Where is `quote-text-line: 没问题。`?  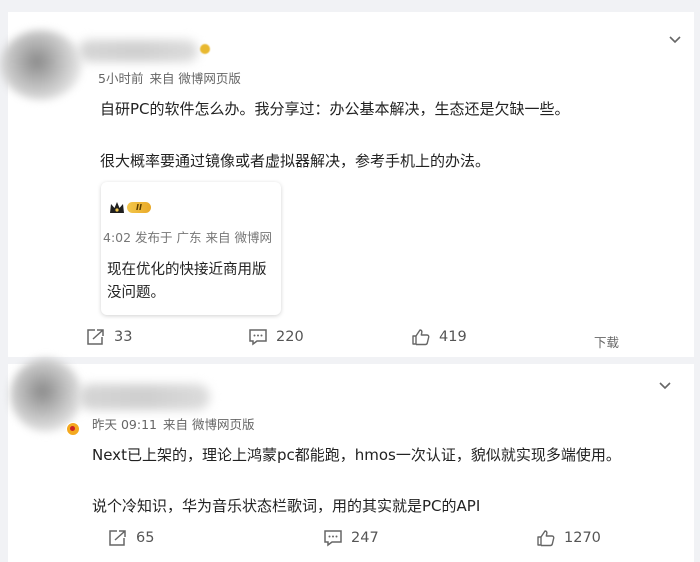 quote-text-line: 没问题。 is located at coordinates (136, 293).